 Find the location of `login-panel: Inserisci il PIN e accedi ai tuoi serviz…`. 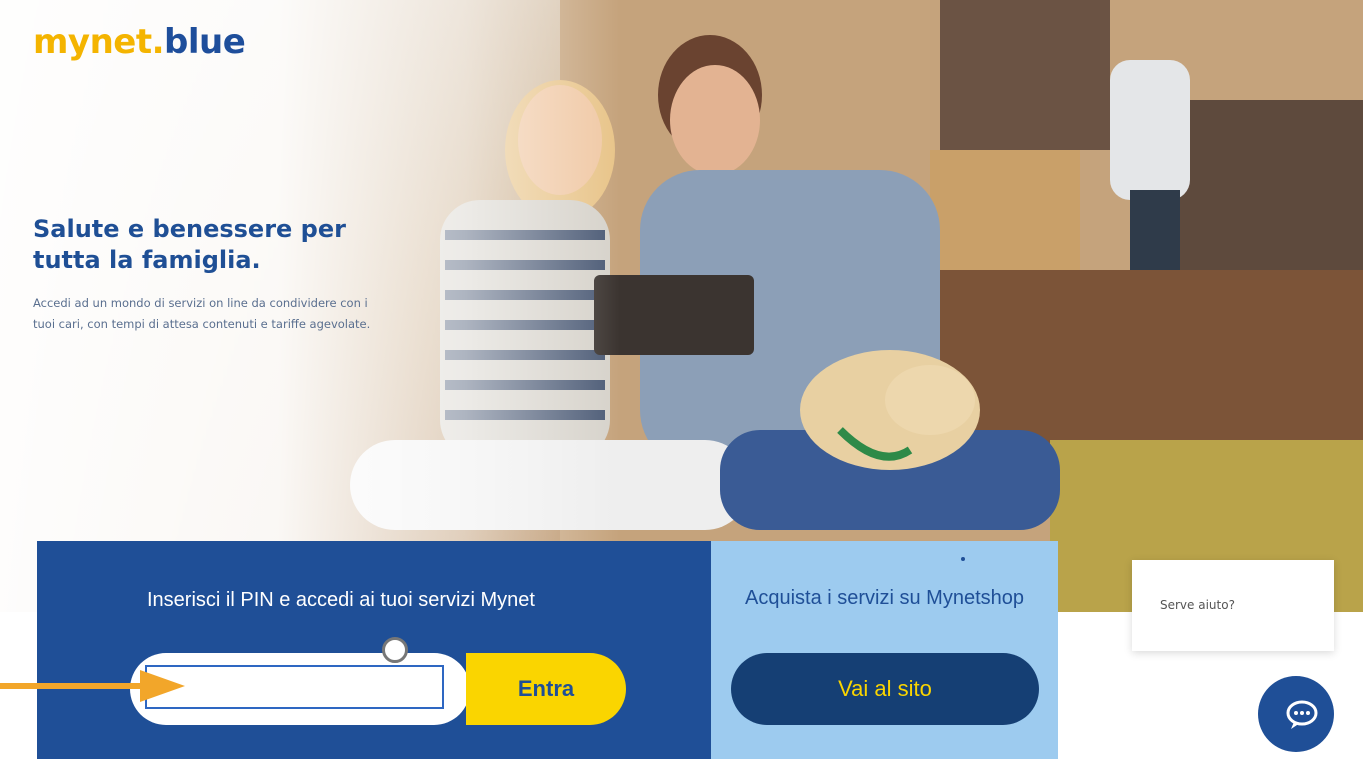

login-panel: Inserisci il PIN e accedi ai tuoi serviz… is located at coordinates (374, 650).